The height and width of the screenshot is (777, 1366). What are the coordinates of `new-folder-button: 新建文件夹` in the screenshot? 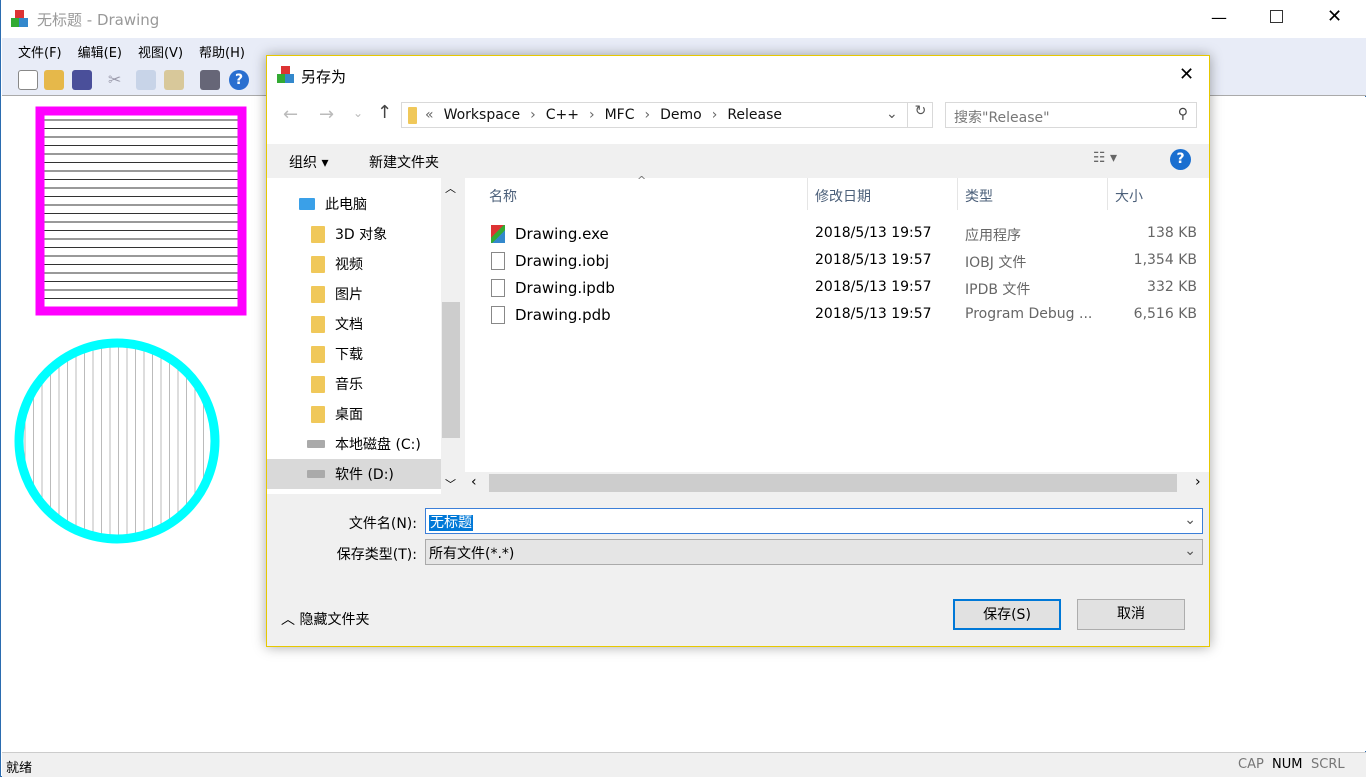 It's located at (404, 162).